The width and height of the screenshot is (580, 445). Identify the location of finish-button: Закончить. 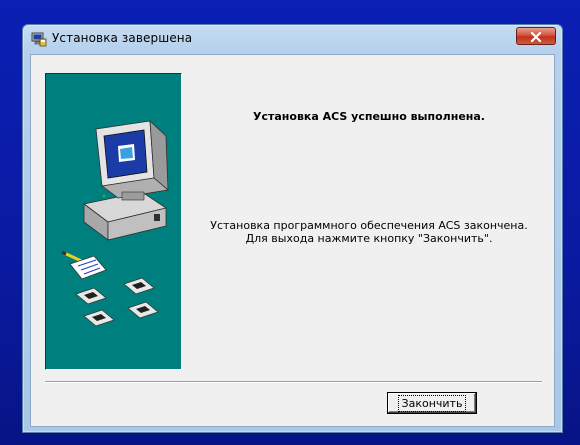
(432, 403).